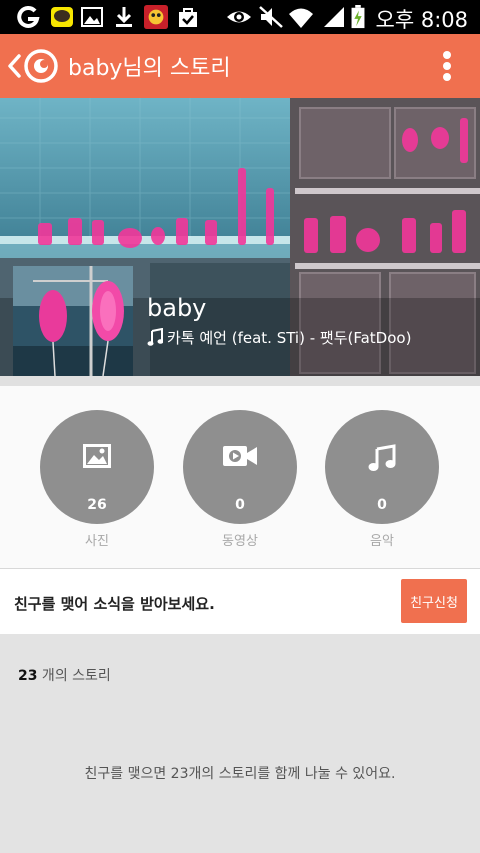  I want to click on music-button: 0, so click(382, 467).